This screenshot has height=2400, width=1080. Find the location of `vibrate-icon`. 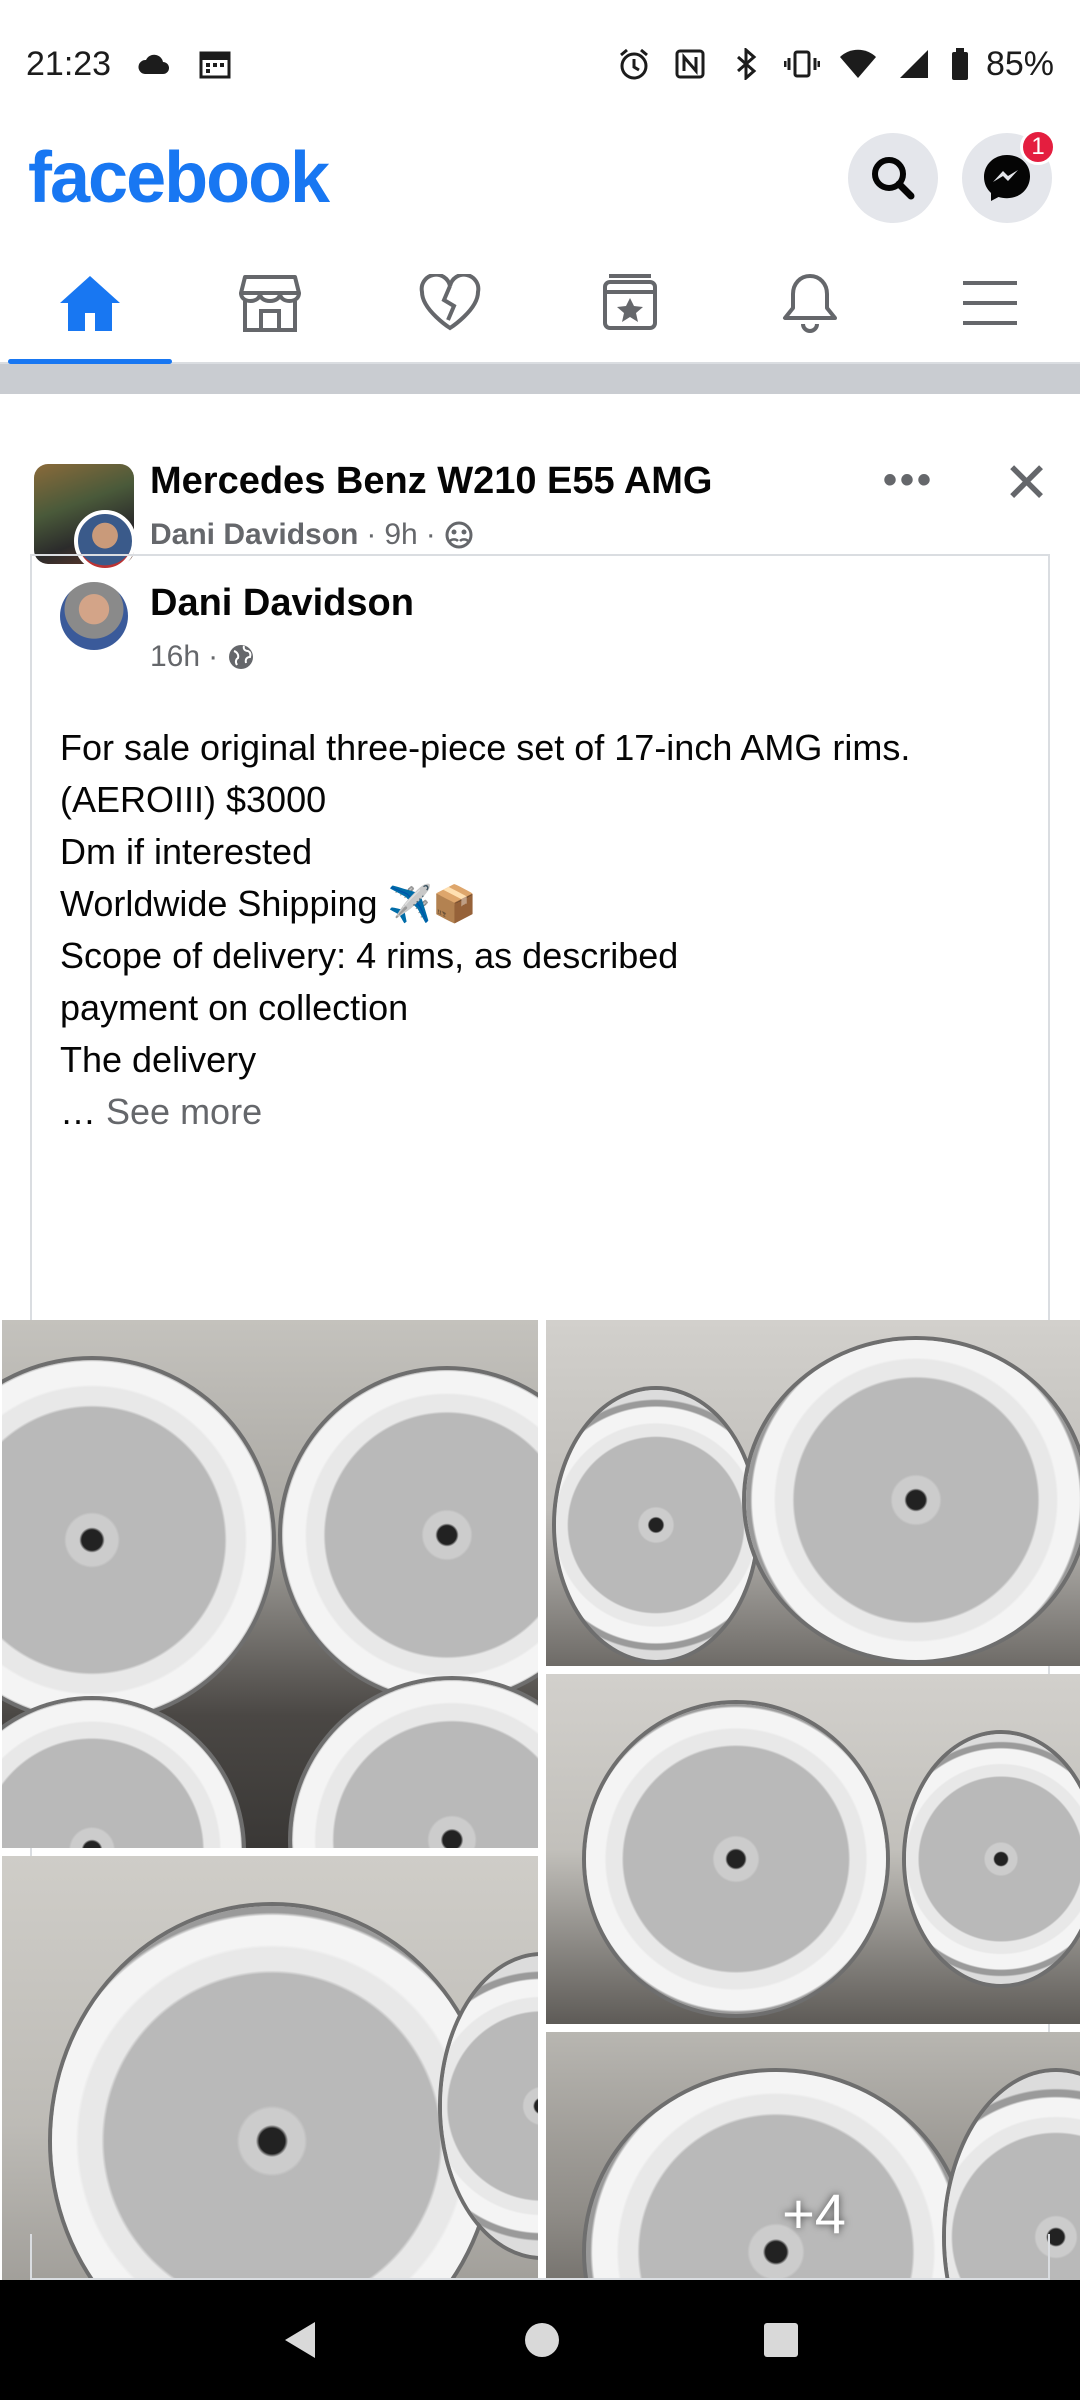

vibrate-icon is located at coordinates (802, 64).